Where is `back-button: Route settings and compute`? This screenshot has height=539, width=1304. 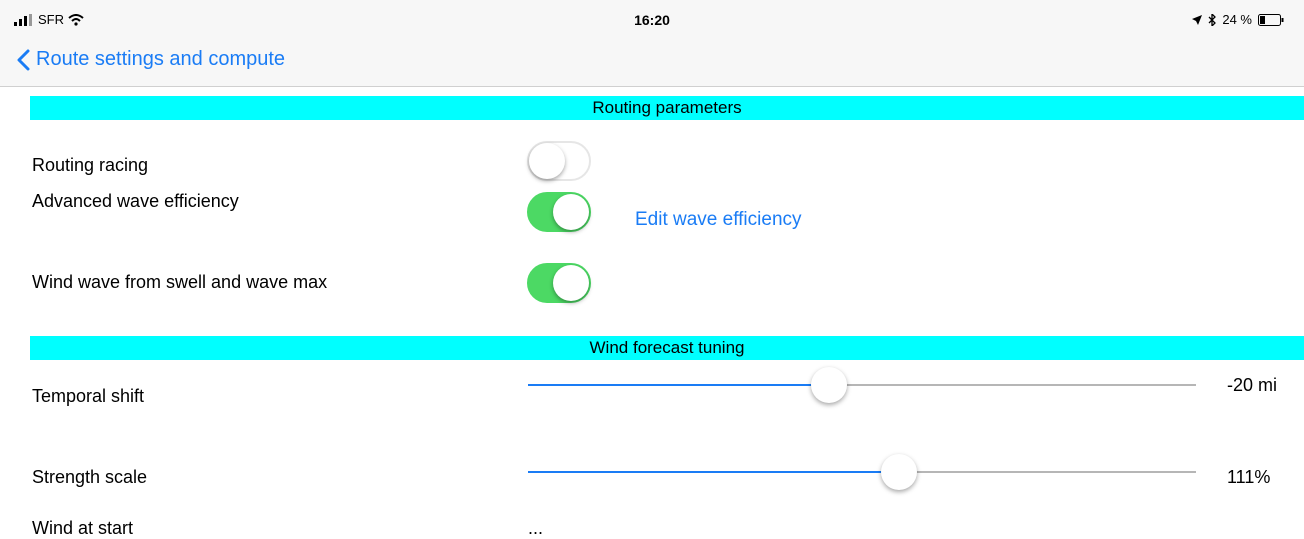 back-button: Route settings and compute is located at coordinates (150, 59).